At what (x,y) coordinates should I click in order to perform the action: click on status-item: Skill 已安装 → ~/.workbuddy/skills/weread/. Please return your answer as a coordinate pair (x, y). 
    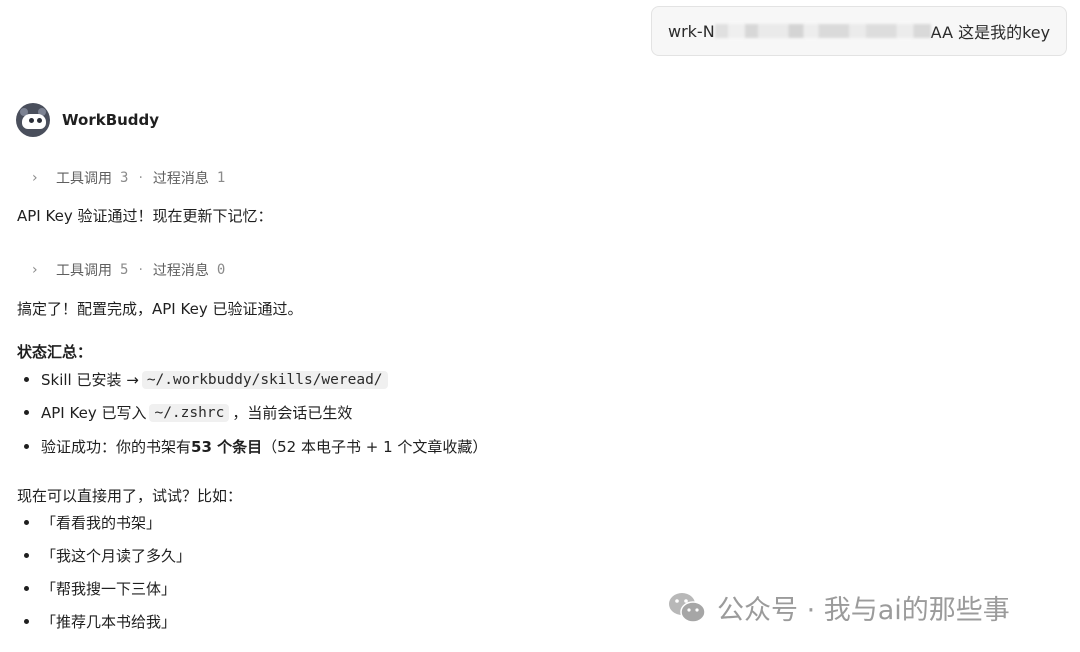
    Looking at the image, I should click on (207, 379).